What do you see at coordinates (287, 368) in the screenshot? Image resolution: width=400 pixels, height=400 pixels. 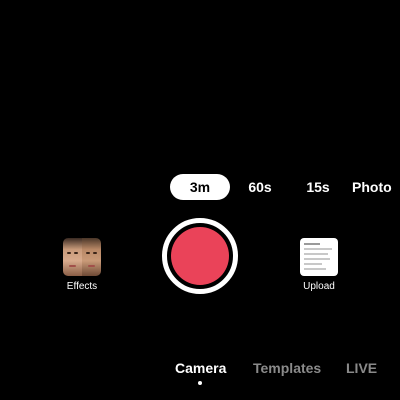 I see `tab-templates: Templates` at bounding box center [287, 368].